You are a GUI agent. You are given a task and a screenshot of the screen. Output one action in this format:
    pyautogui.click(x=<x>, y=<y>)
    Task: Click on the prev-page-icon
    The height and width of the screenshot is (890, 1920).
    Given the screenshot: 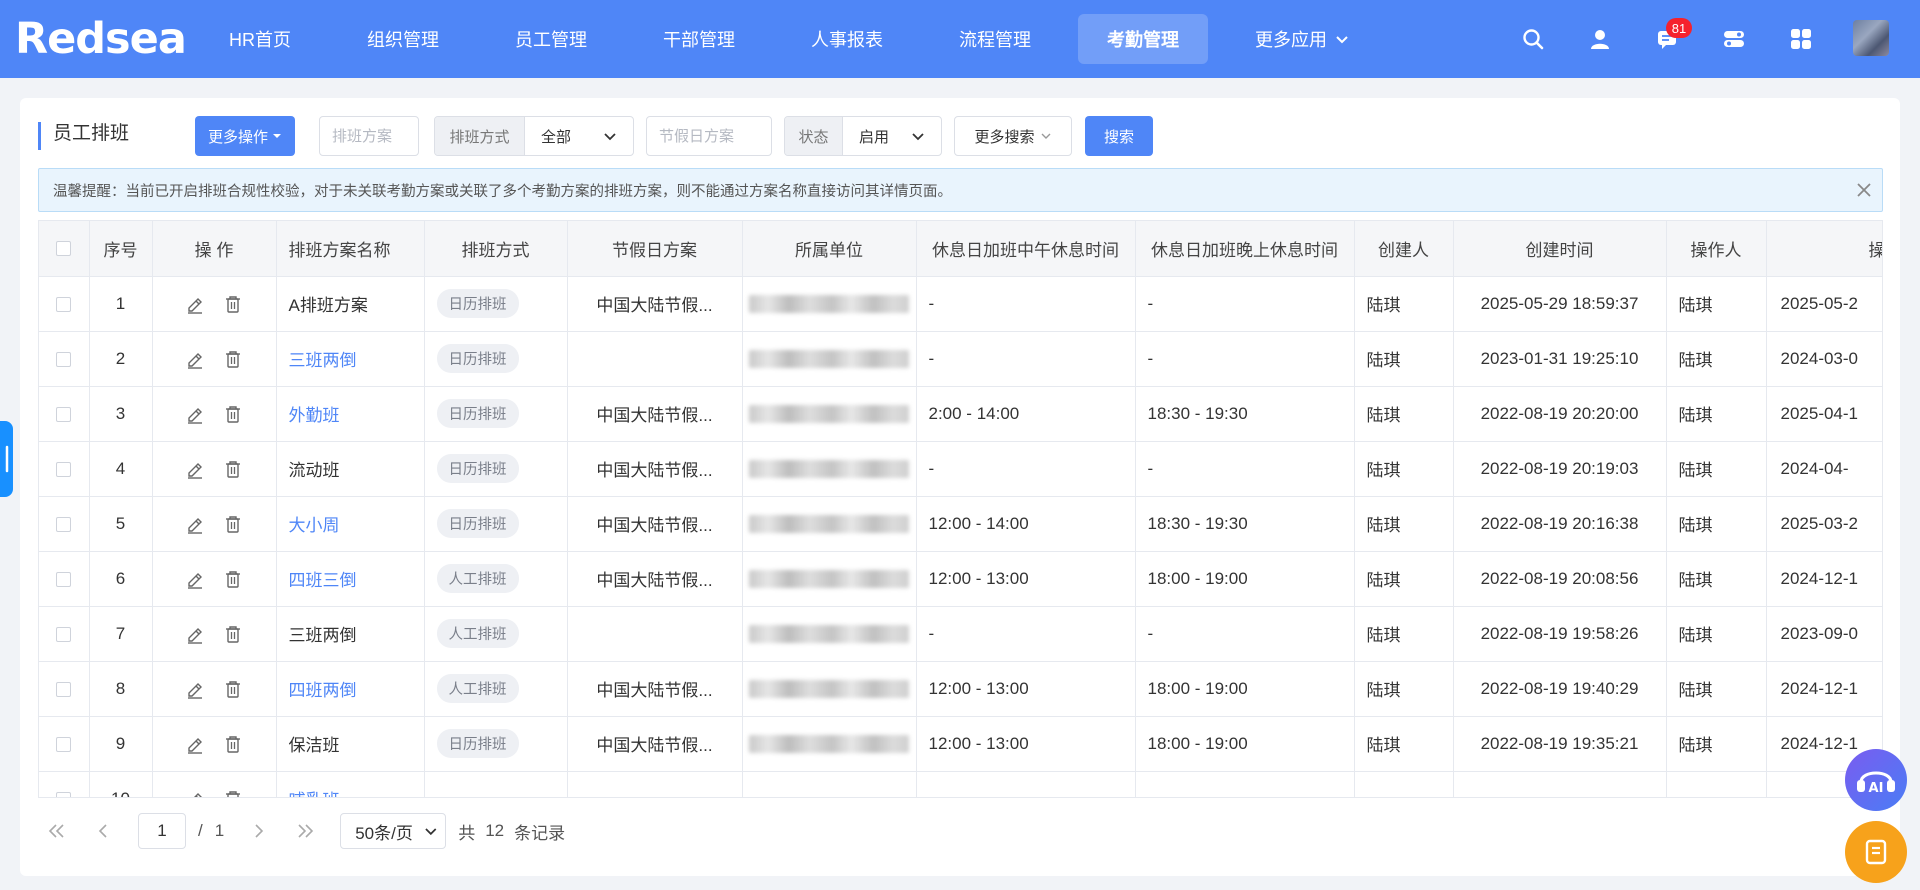 What is the action you would take?
    pyautogui.click(x=103, y=831)
    